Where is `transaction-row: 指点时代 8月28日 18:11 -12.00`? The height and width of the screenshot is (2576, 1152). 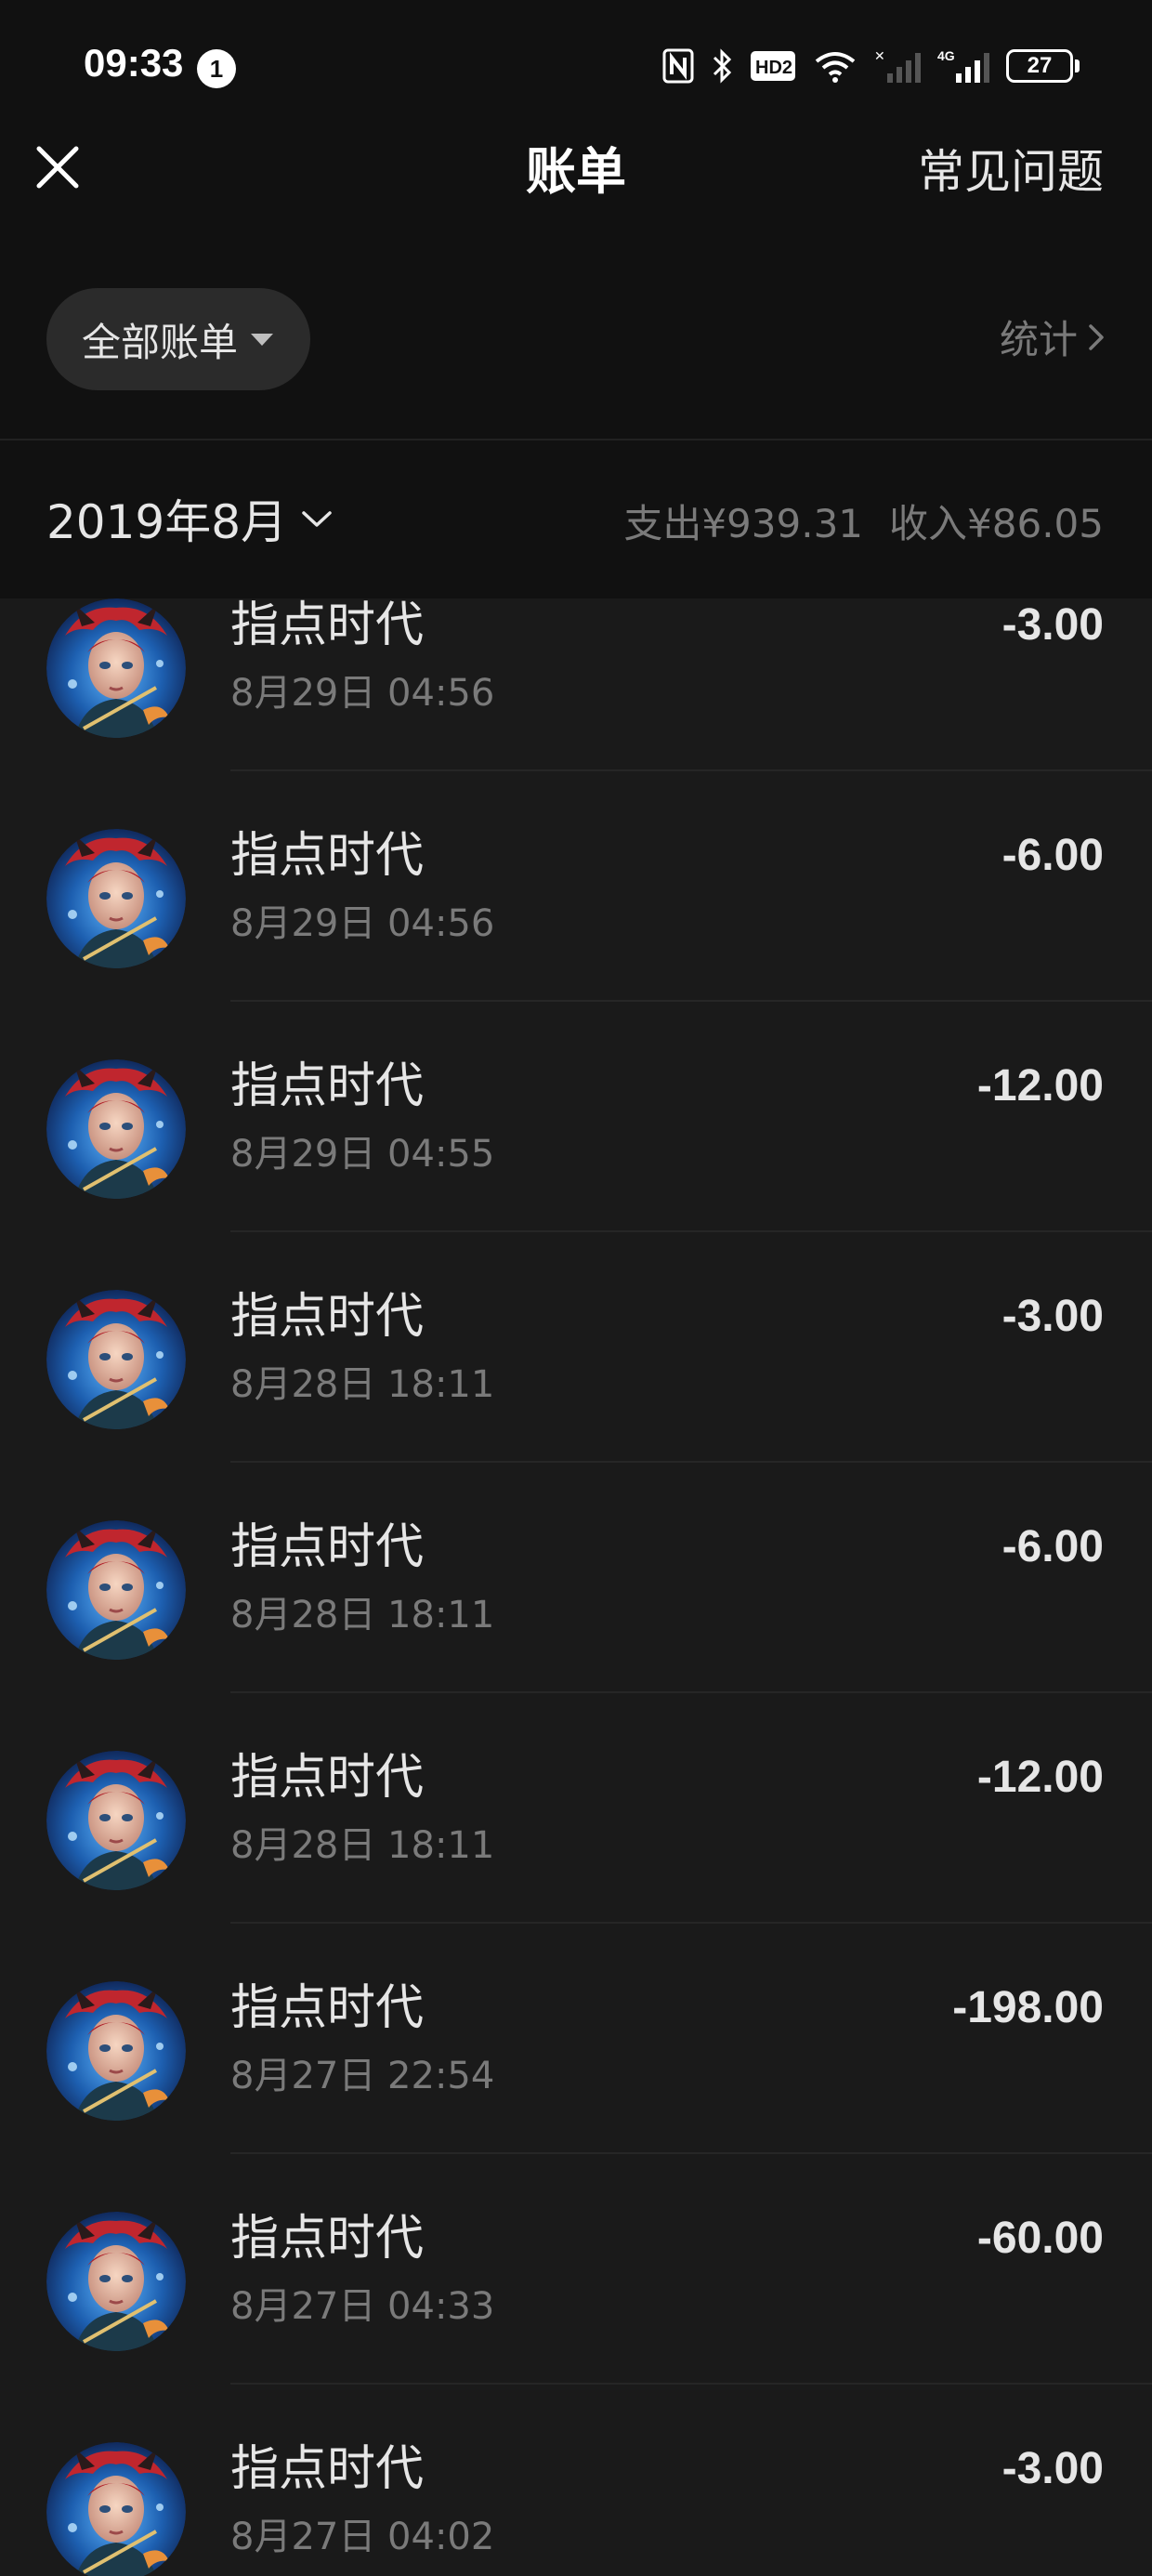 transaction-row: 指点时代 8月28日 18:11 -12.00 is located at coordinates (576, 1856).